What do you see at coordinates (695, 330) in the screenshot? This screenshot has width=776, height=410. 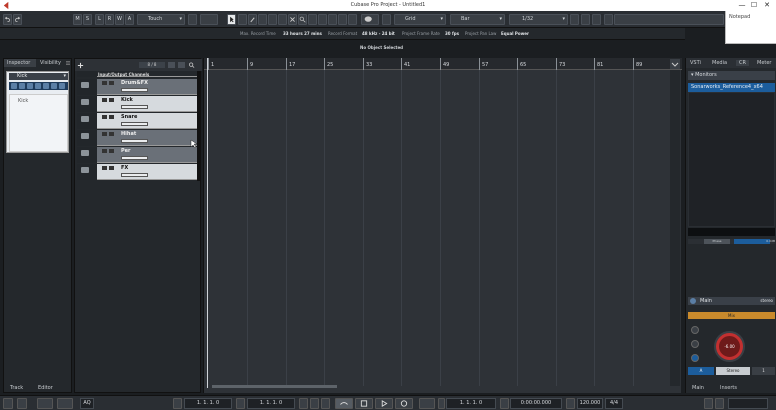 I see `dim-button` at bounding box center [695, 330].